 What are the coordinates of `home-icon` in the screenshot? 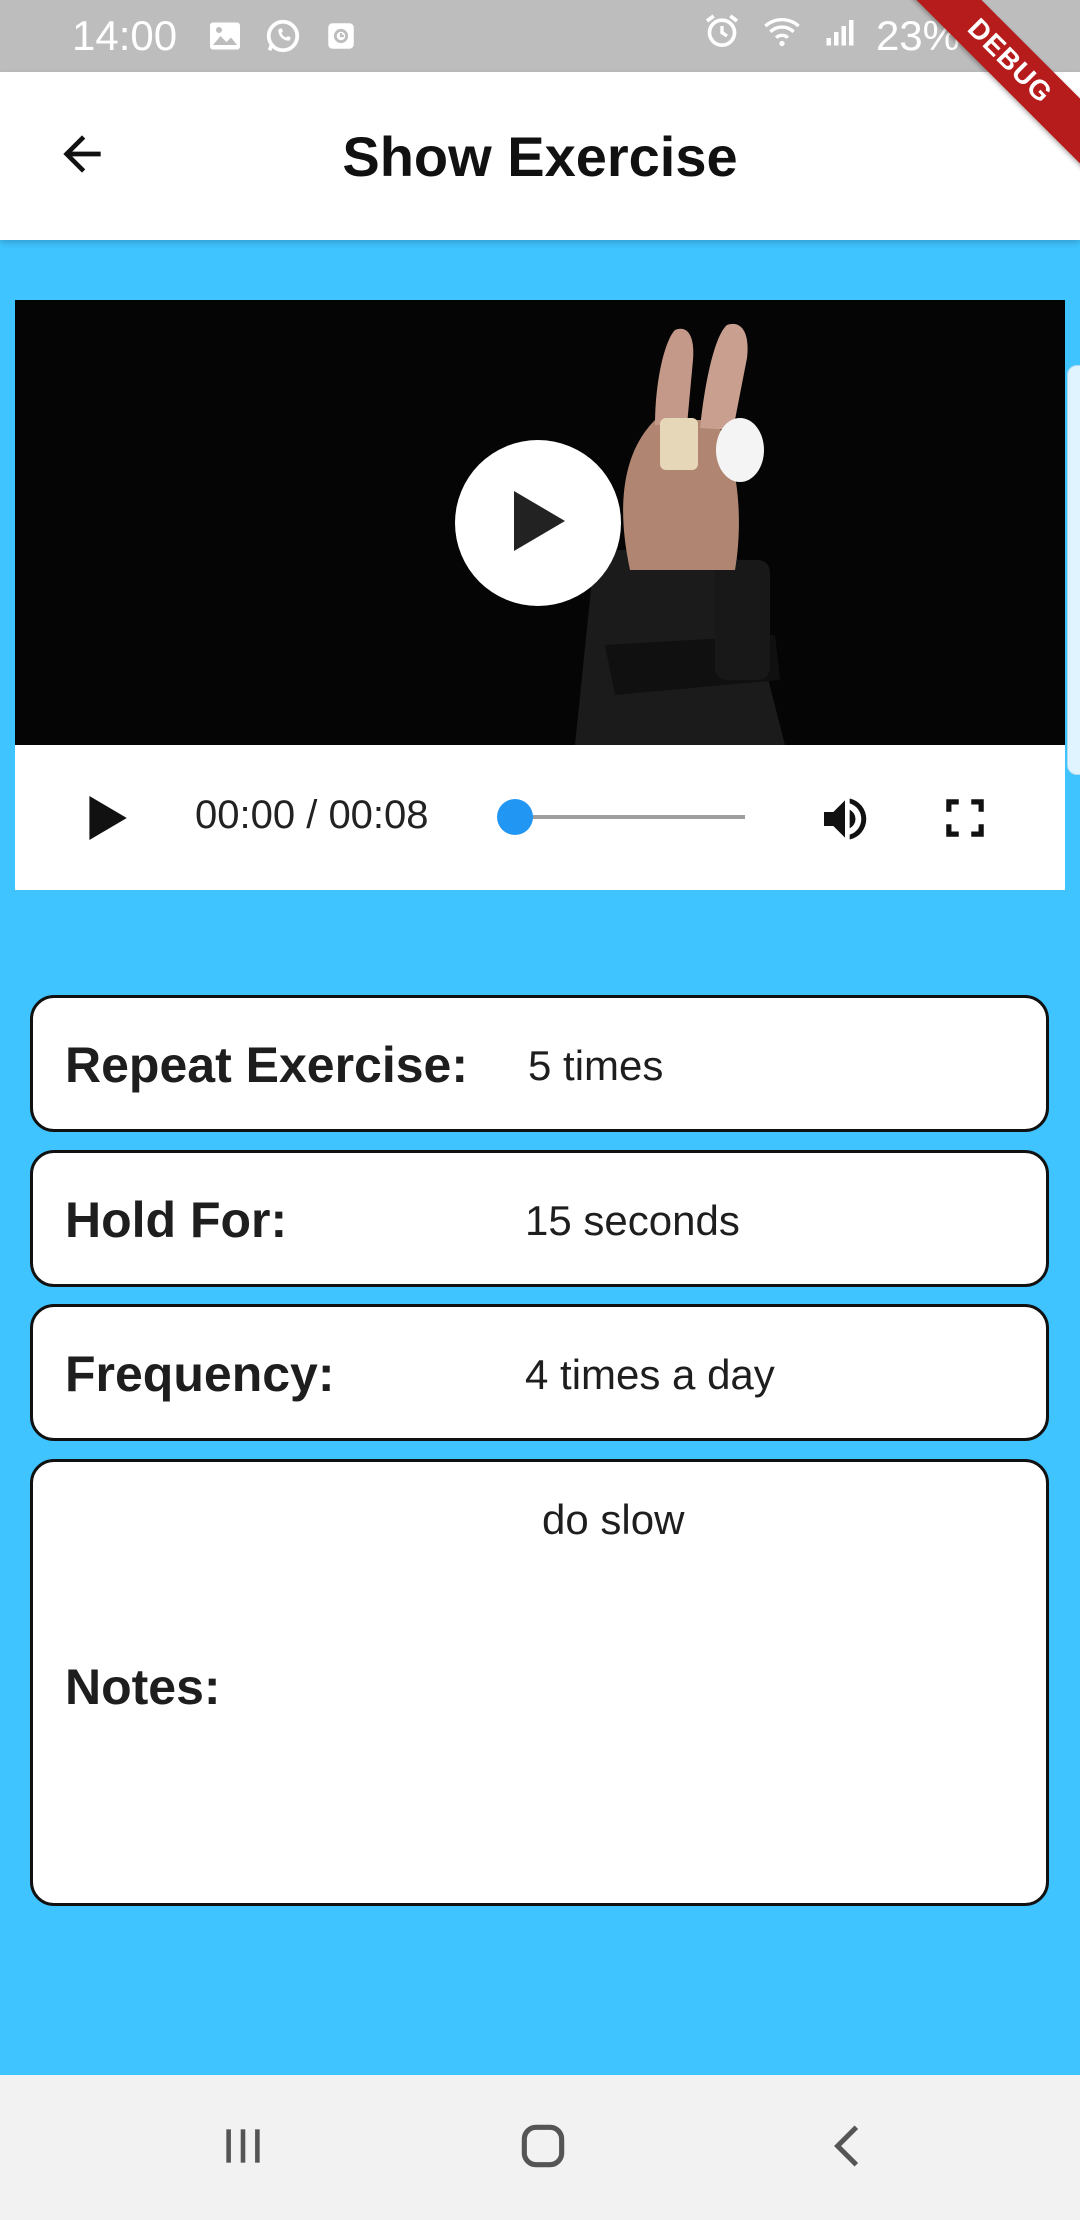 It's located at (543, 2148).